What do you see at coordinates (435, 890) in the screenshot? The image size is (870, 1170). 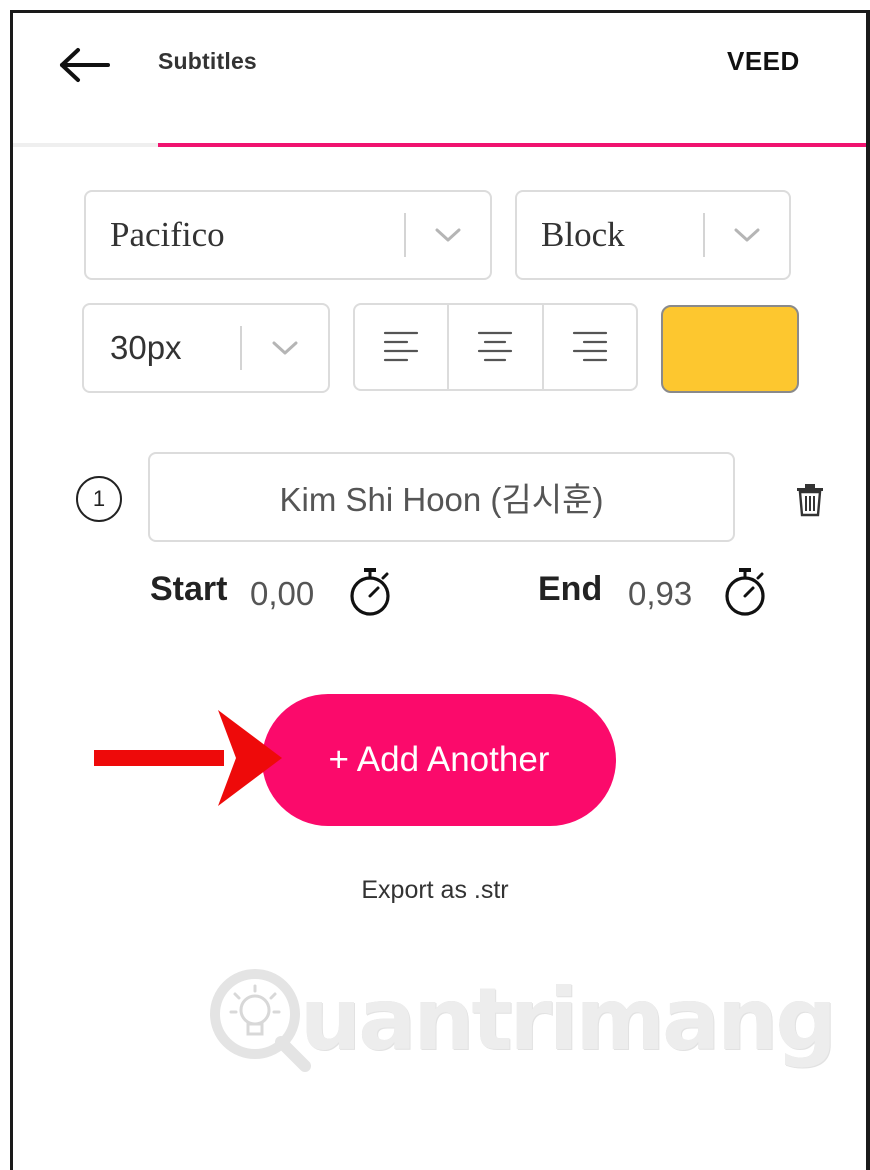 I see `export-srt-link: Export as .str` at bounding box center [435, 890].